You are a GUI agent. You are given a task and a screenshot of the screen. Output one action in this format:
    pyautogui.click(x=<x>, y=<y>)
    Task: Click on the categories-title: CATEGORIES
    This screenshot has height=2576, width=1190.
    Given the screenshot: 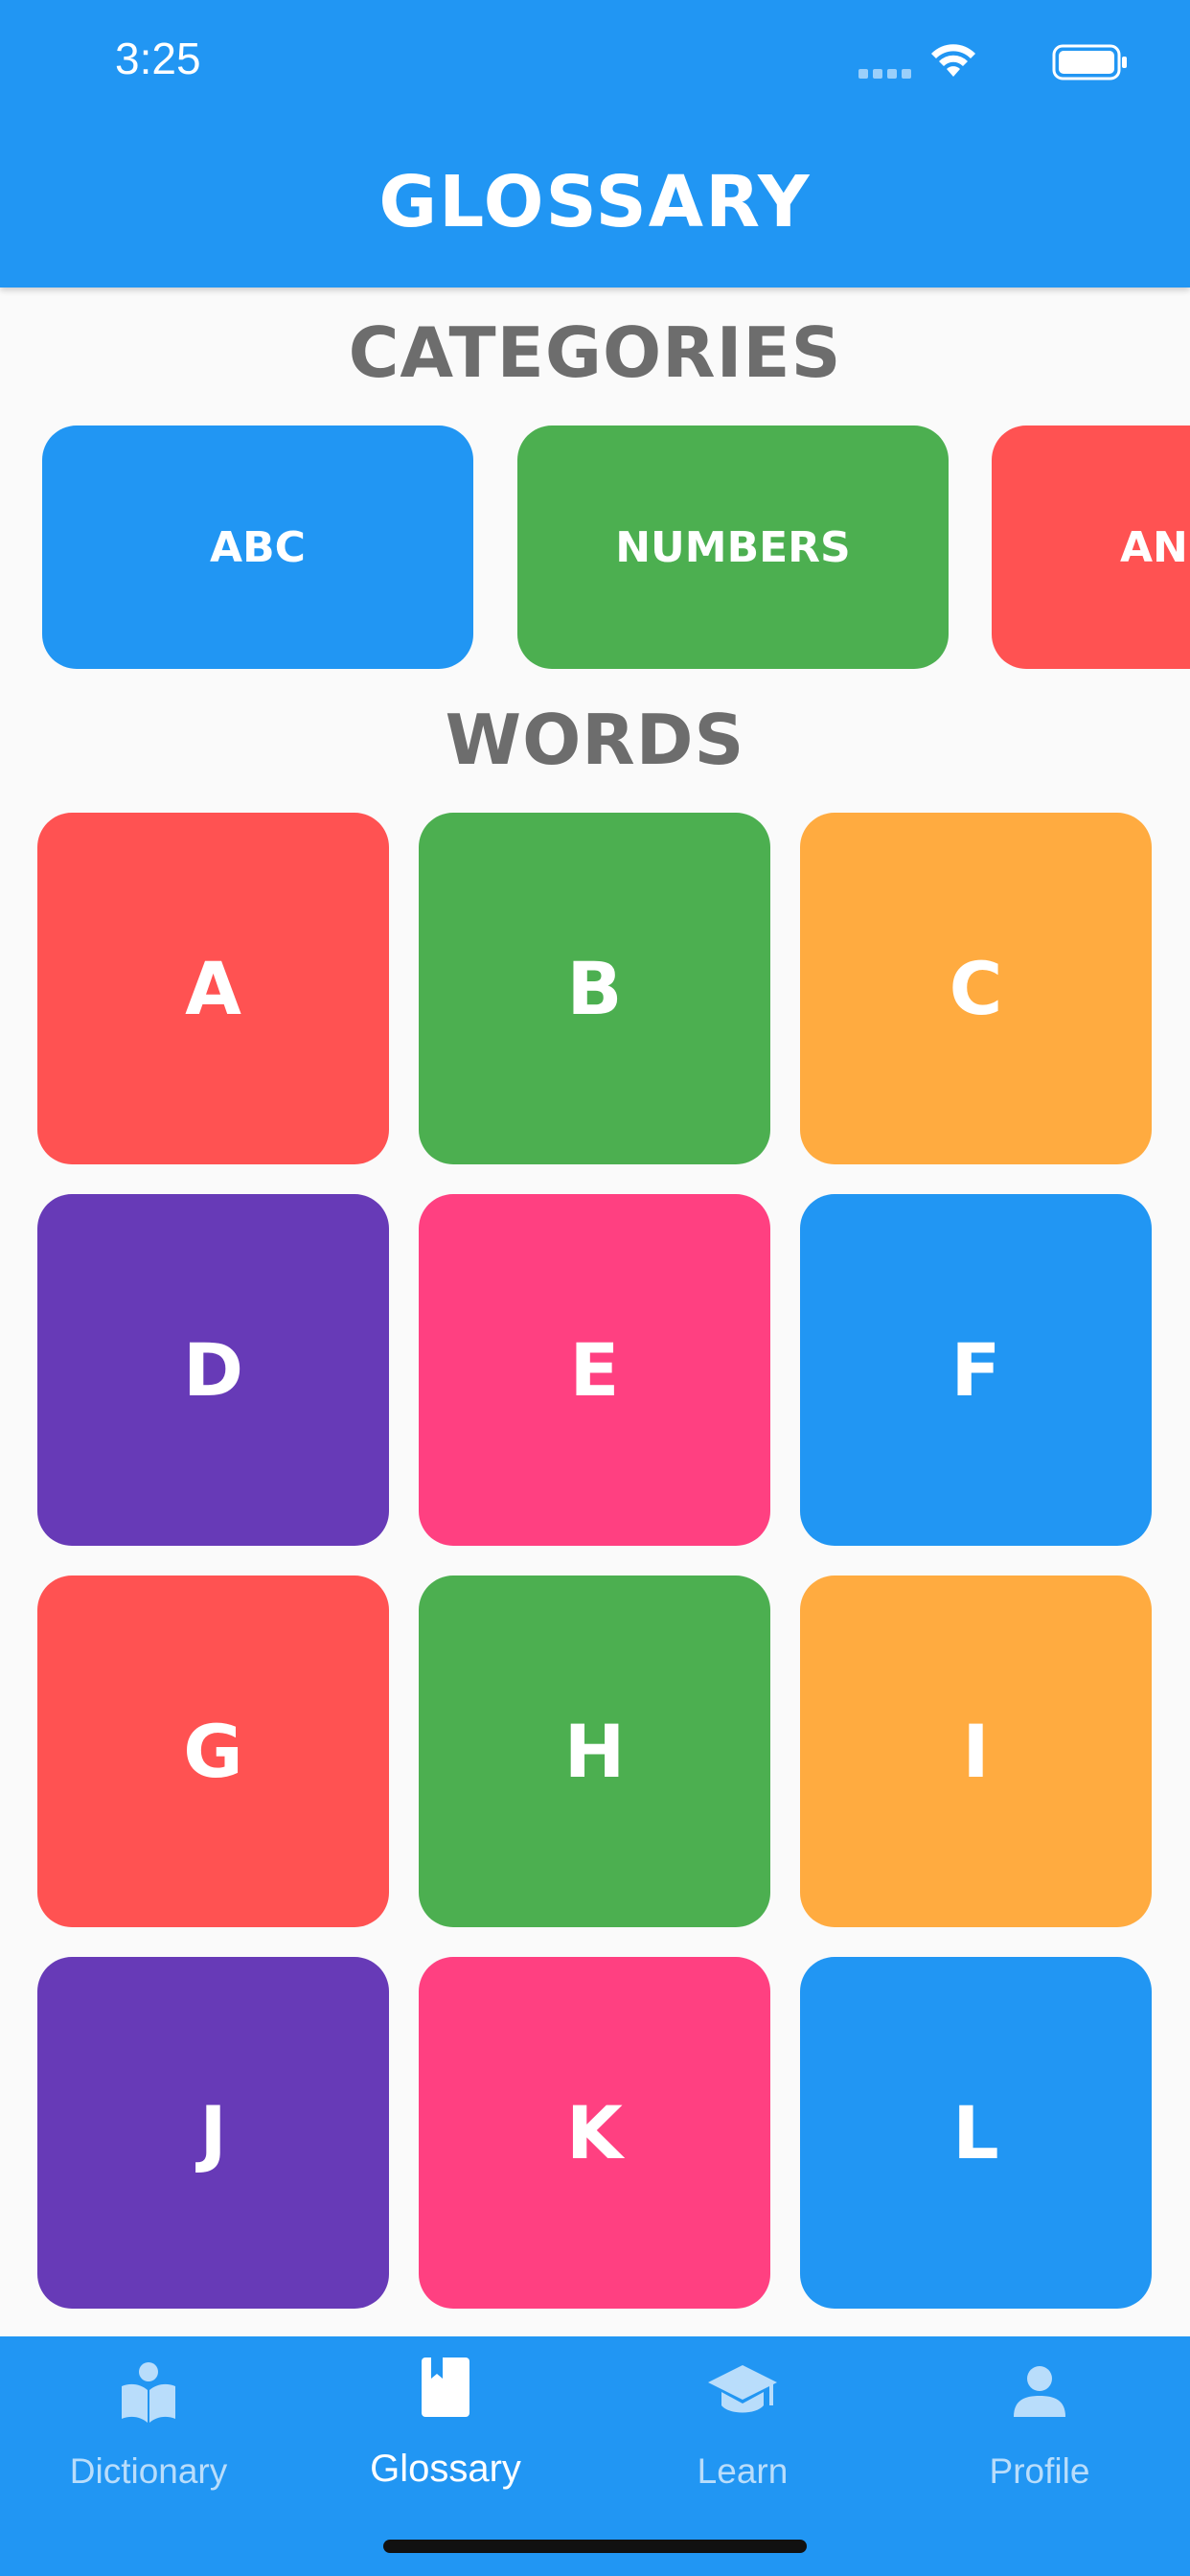 What is the action you would take?
    pyautogui.click(x=595, y=352)
    